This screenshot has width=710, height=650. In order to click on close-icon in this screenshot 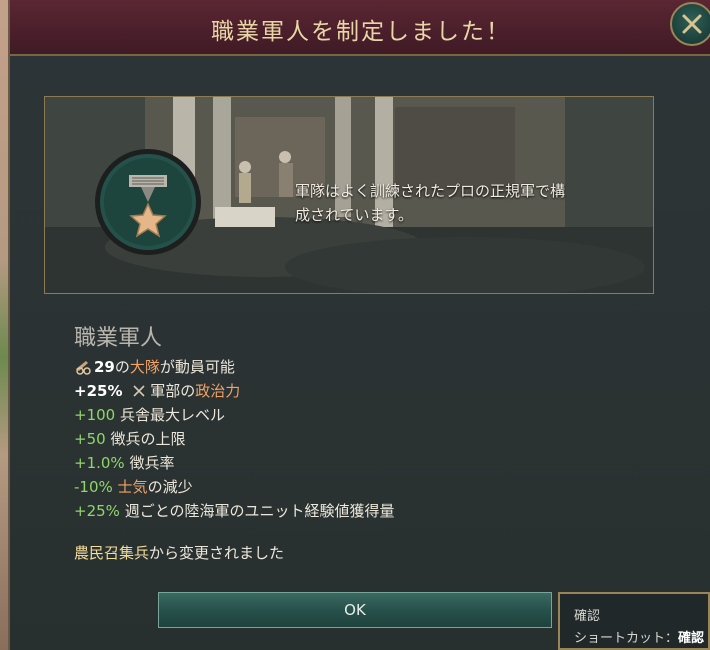, I will do `click(692, 24)`.